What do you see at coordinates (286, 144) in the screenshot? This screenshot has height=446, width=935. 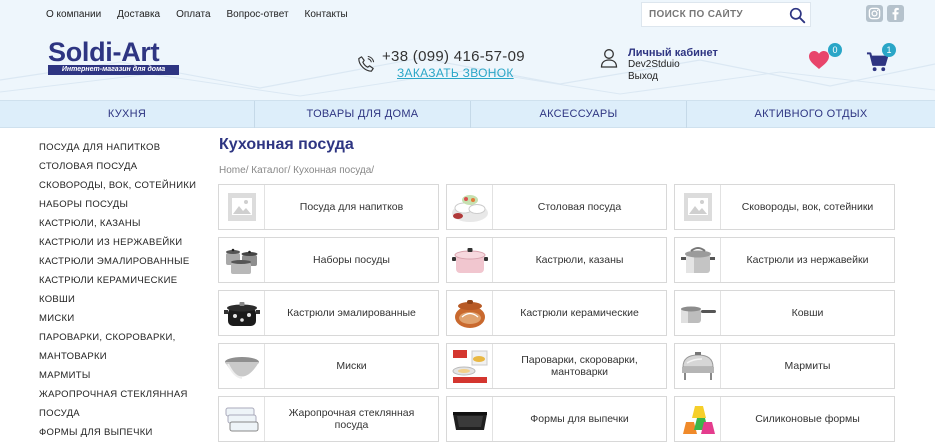 I see `page-title: Кухонная посуда` at bounding box center [286, 144].